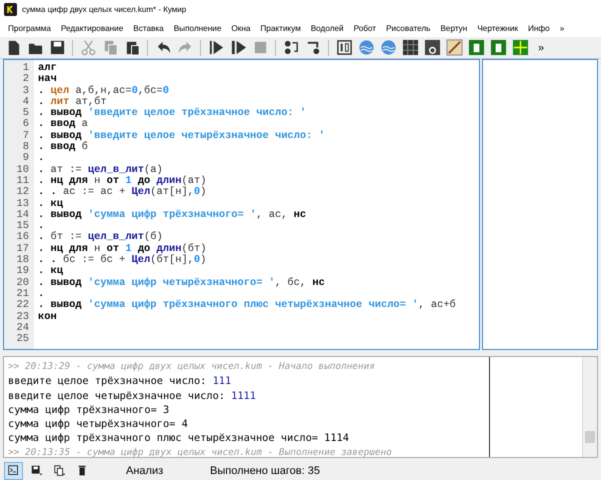  What do you see at coordinates (182, 283) in the screenshot?
I see `code-line: . вывод 'сумма цифр четырёхзначного= ', бс, нс` at bounding box center [182, 283].